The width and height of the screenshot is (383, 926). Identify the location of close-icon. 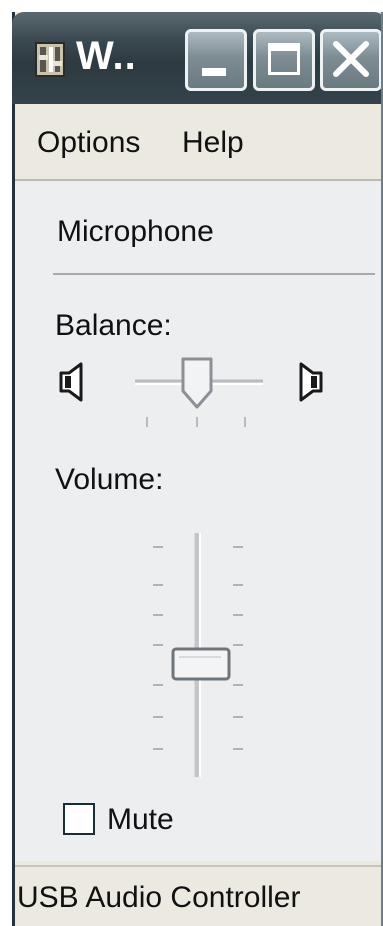
(351, 59).